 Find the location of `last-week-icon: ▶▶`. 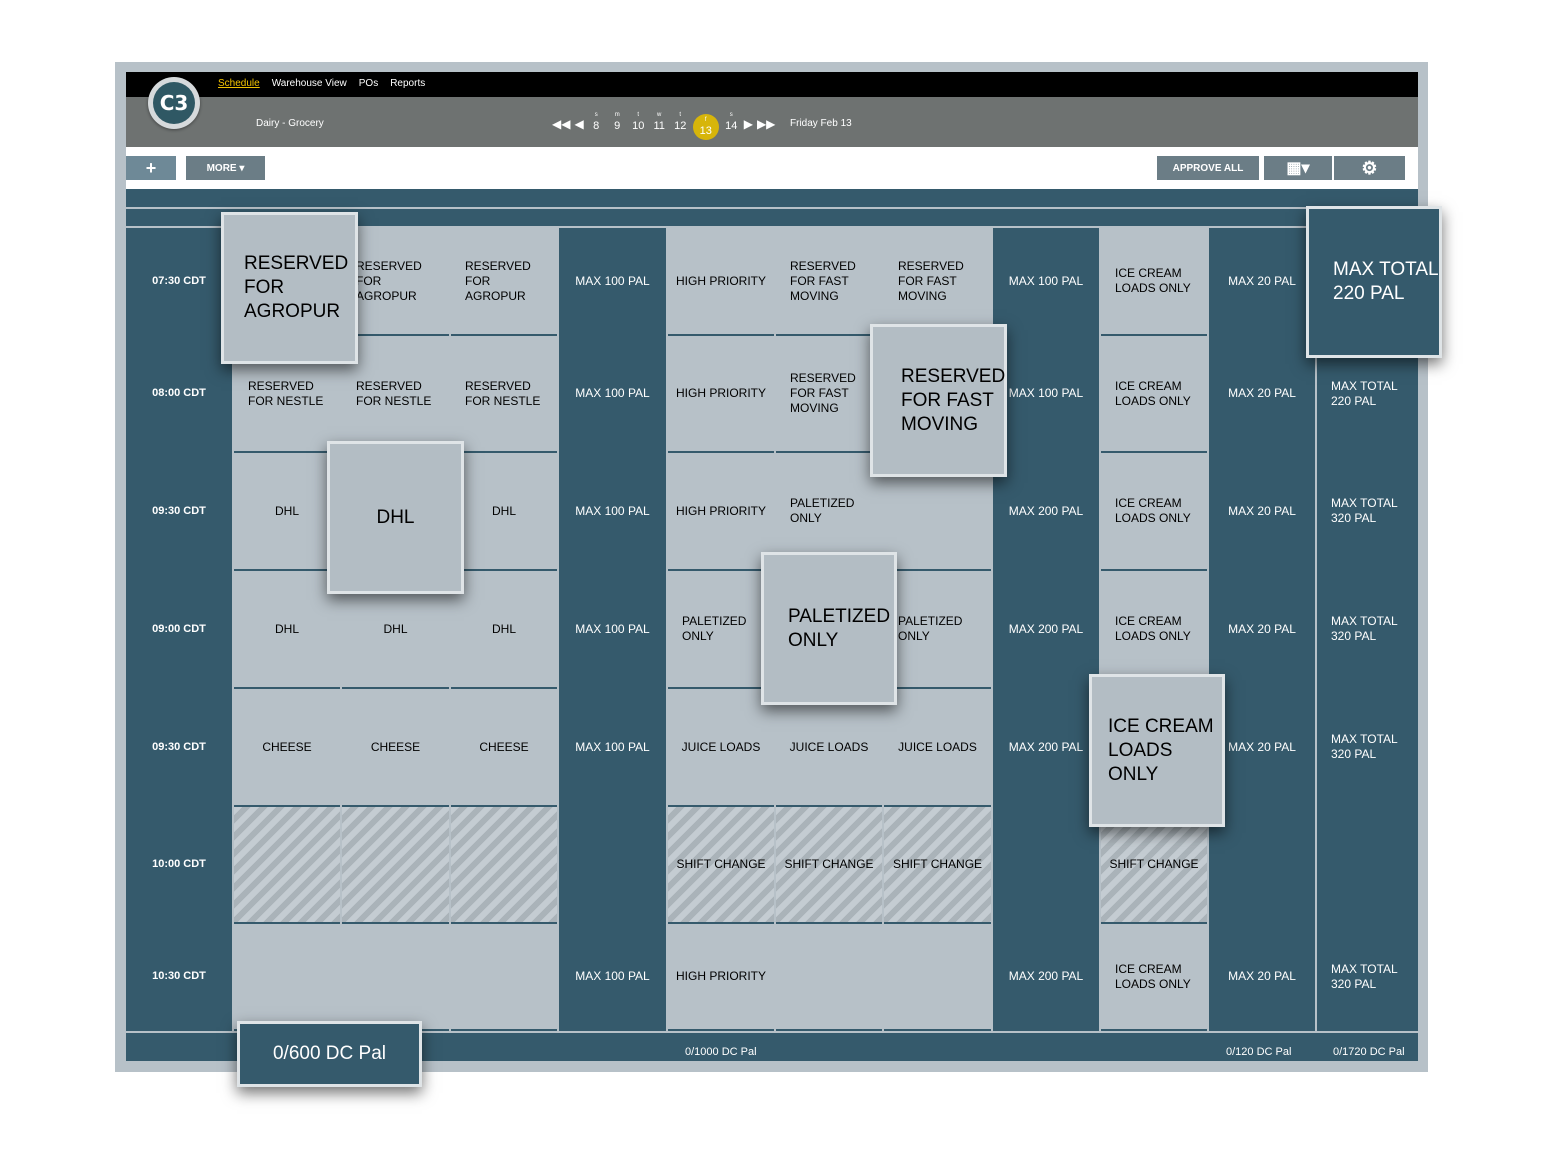

last-week-icon: ▶▶ is located at coordinates (766, 128).